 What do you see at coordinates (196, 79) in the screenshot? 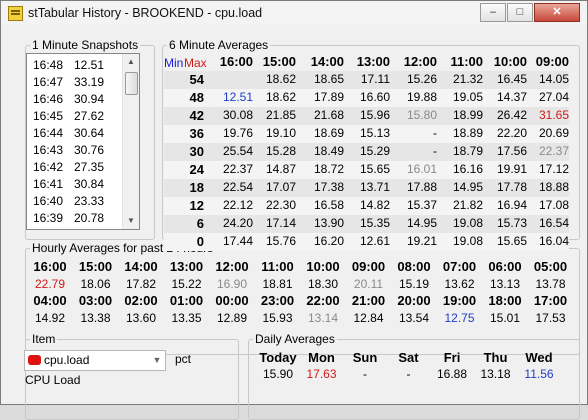
I see `row-label: 54` at bounding box center [196, 79].